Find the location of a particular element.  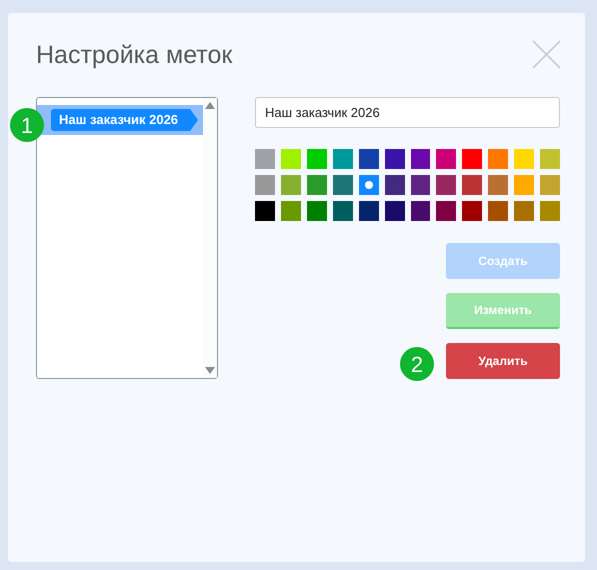

dialog-title: Настройка меток is located at coordinates (134, 55).